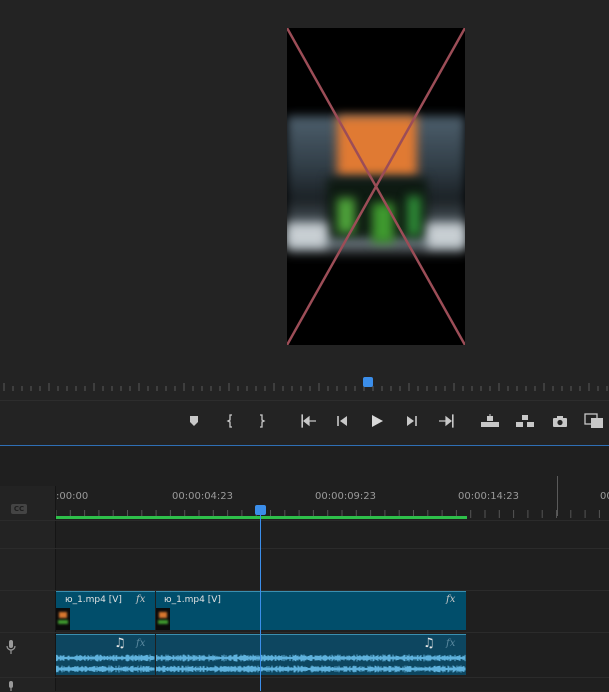 The height and width of the screenshot is (692, 609). I want to click on program-monitor-time-ruler, so click(304, 383).